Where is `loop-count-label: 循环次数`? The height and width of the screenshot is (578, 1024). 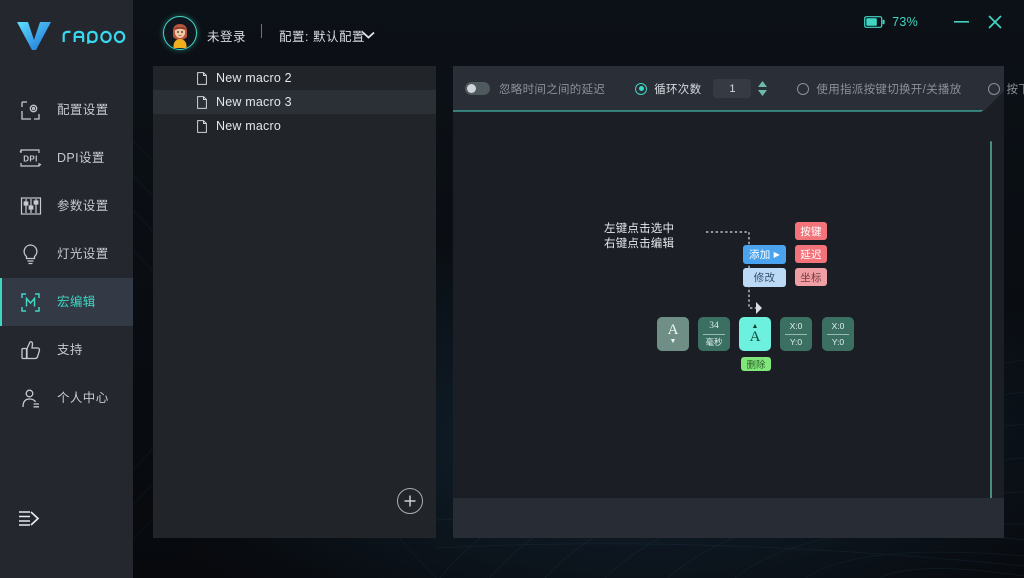 loop-count-label: 循环次数 is located at coordinates (678, 89).